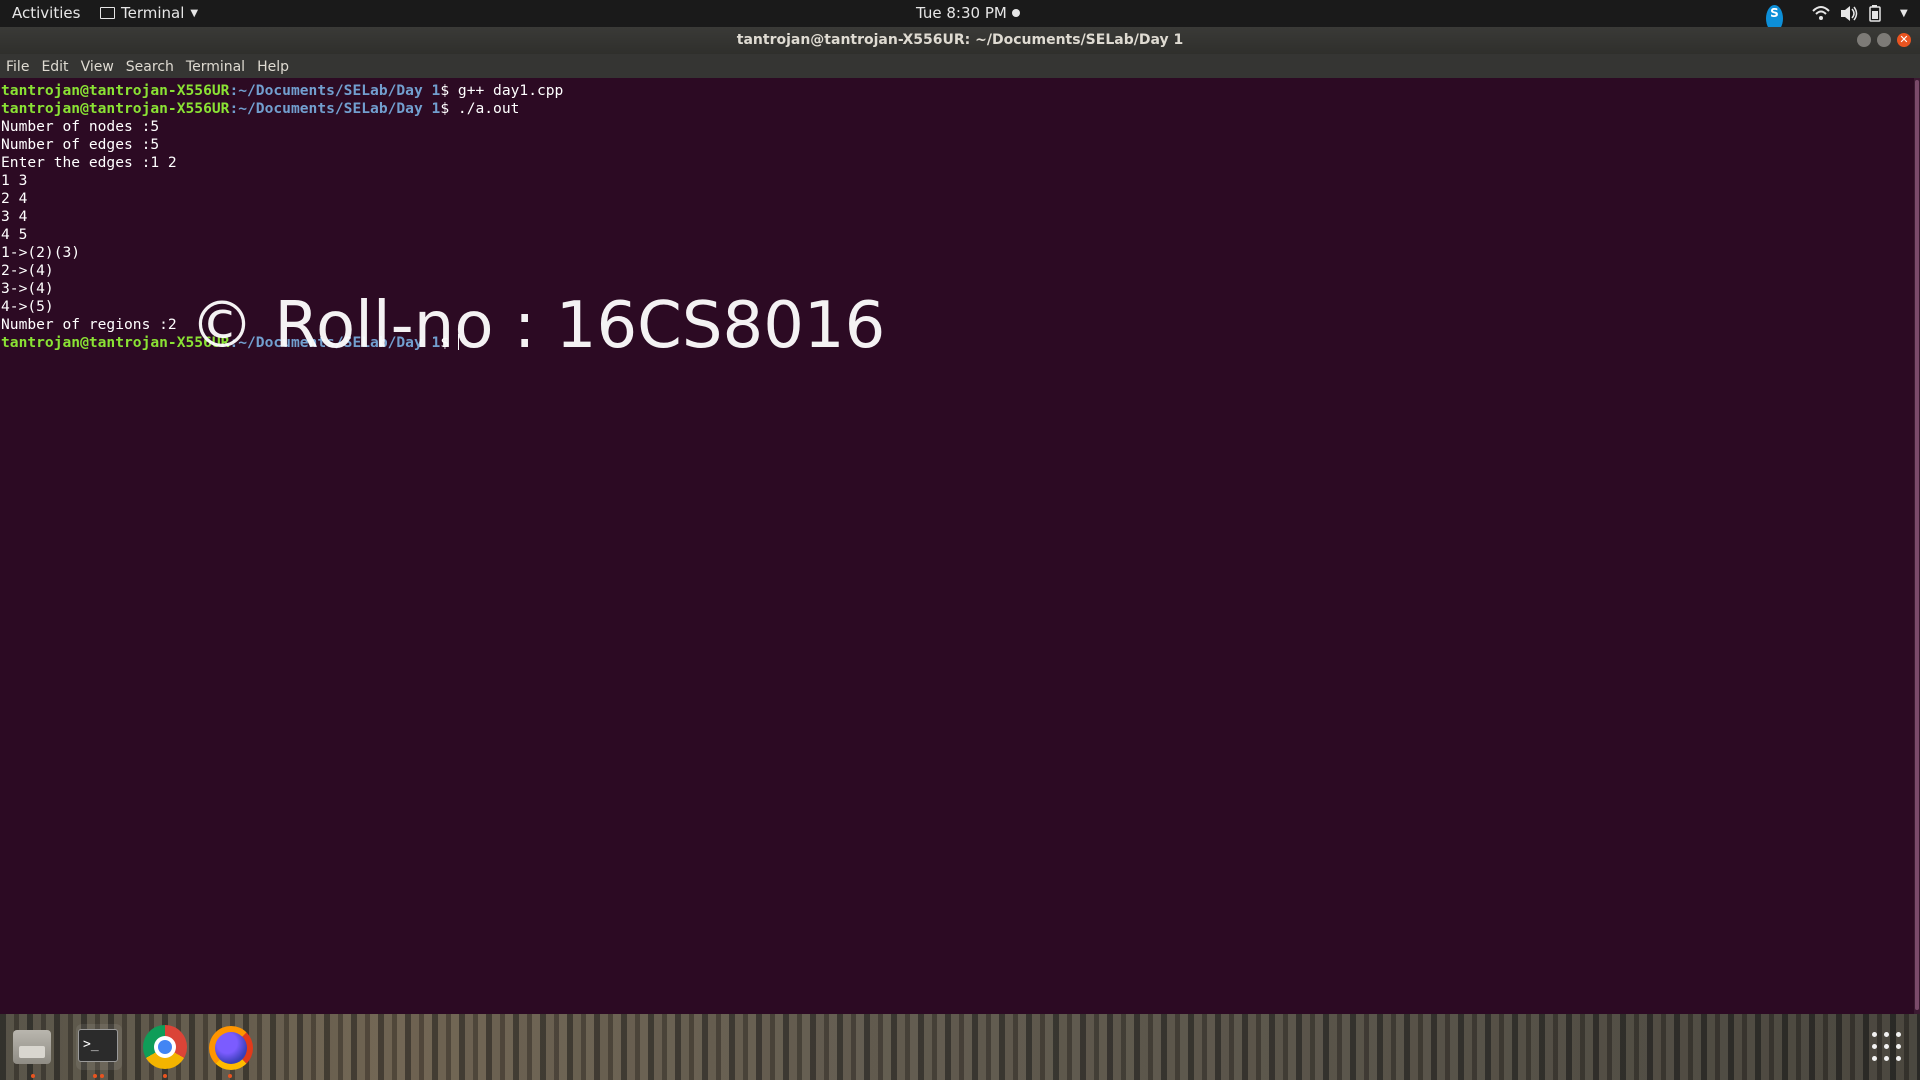 This screenshot has width=1920, height=1080. What do you see at coordinates (107, 12) in the screenshot?
I see `terminal-app-icon` at bounding box center [107, 12].